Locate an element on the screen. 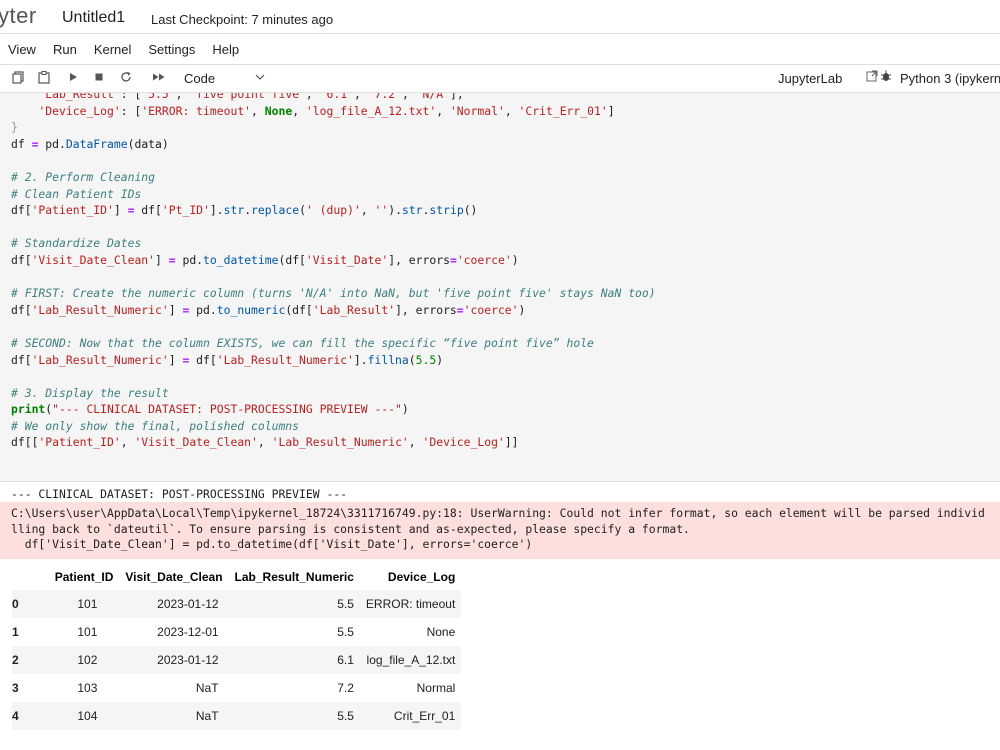  restart-icon is located at coordinates (126, 78).